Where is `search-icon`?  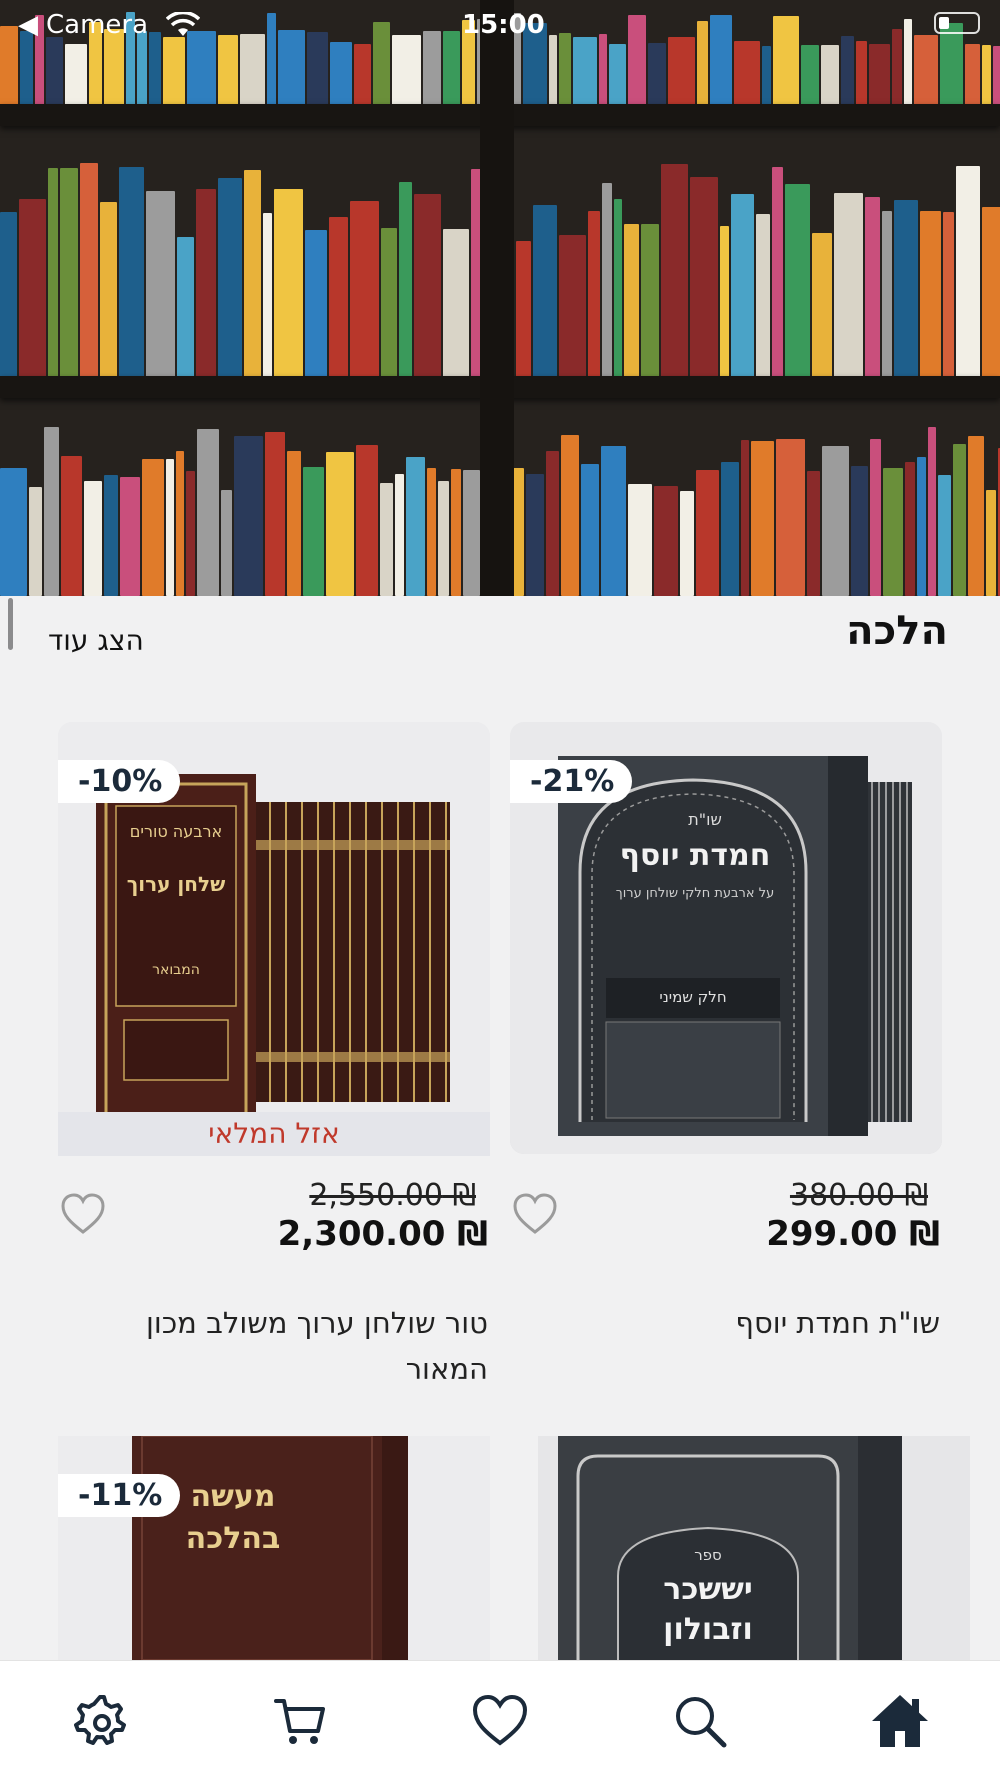 search-icon is located at coordinates (701, 1722).